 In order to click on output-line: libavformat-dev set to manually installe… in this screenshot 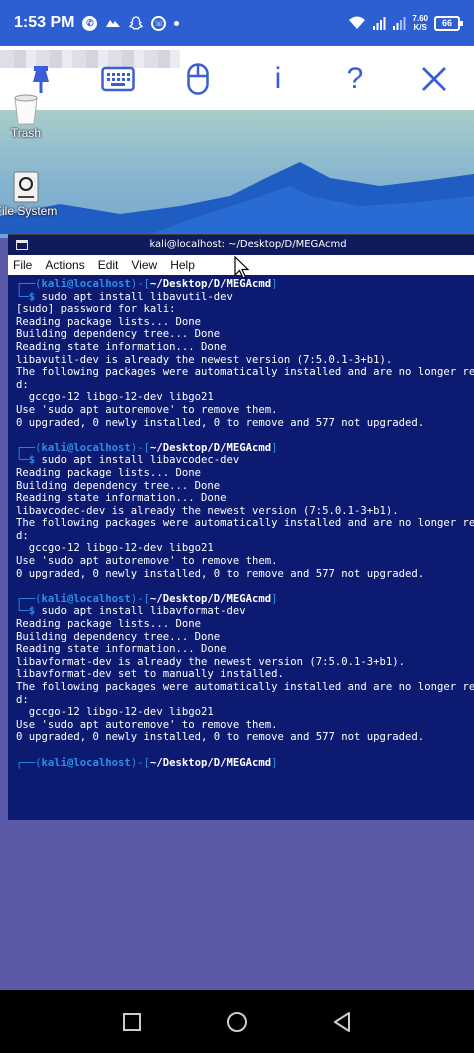, I will do `click(150, 674)`.